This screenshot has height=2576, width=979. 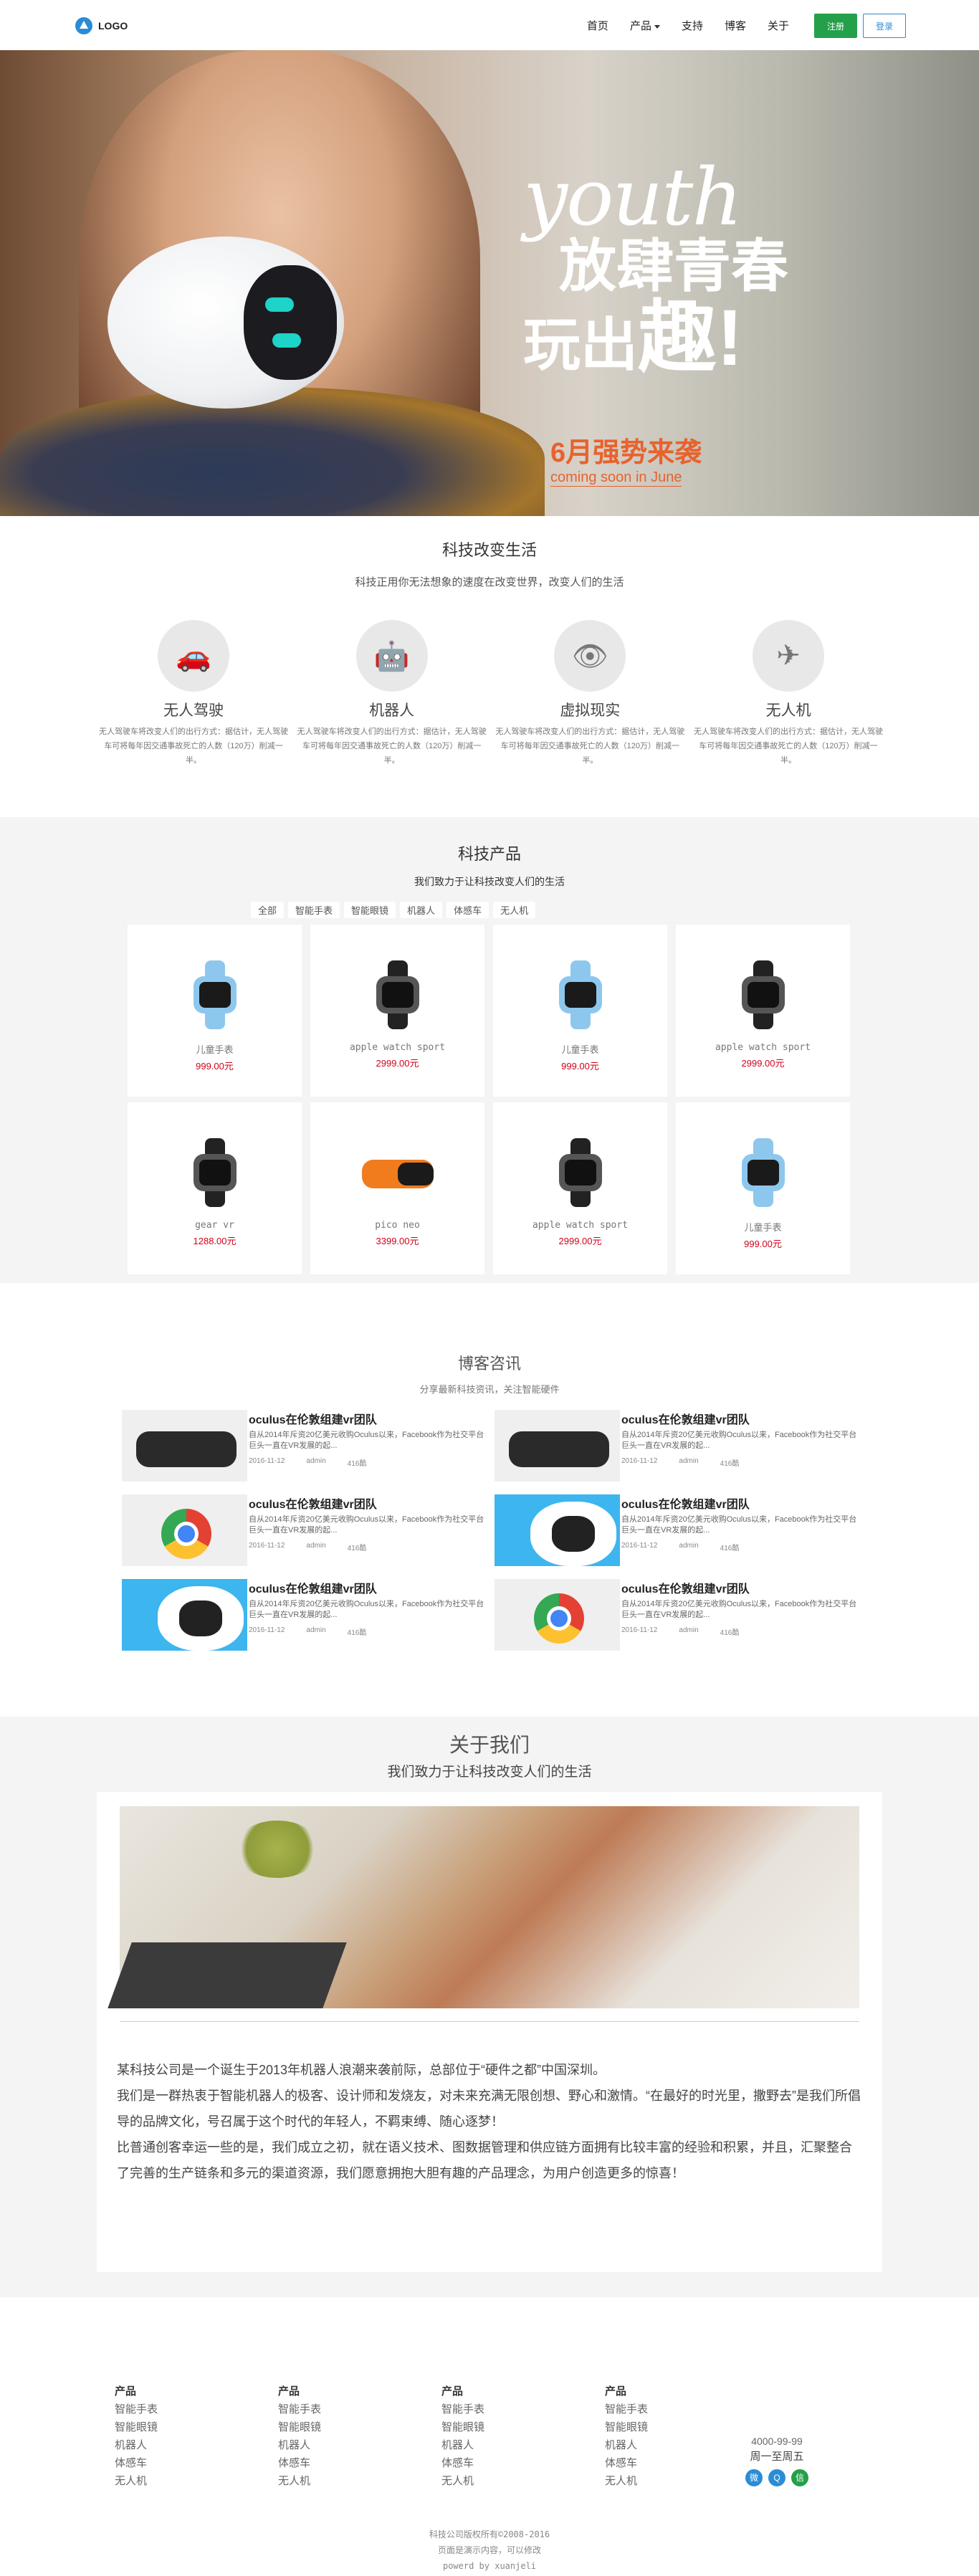 I want to click on feature-name: 机器人, so click(x=392, y=710).